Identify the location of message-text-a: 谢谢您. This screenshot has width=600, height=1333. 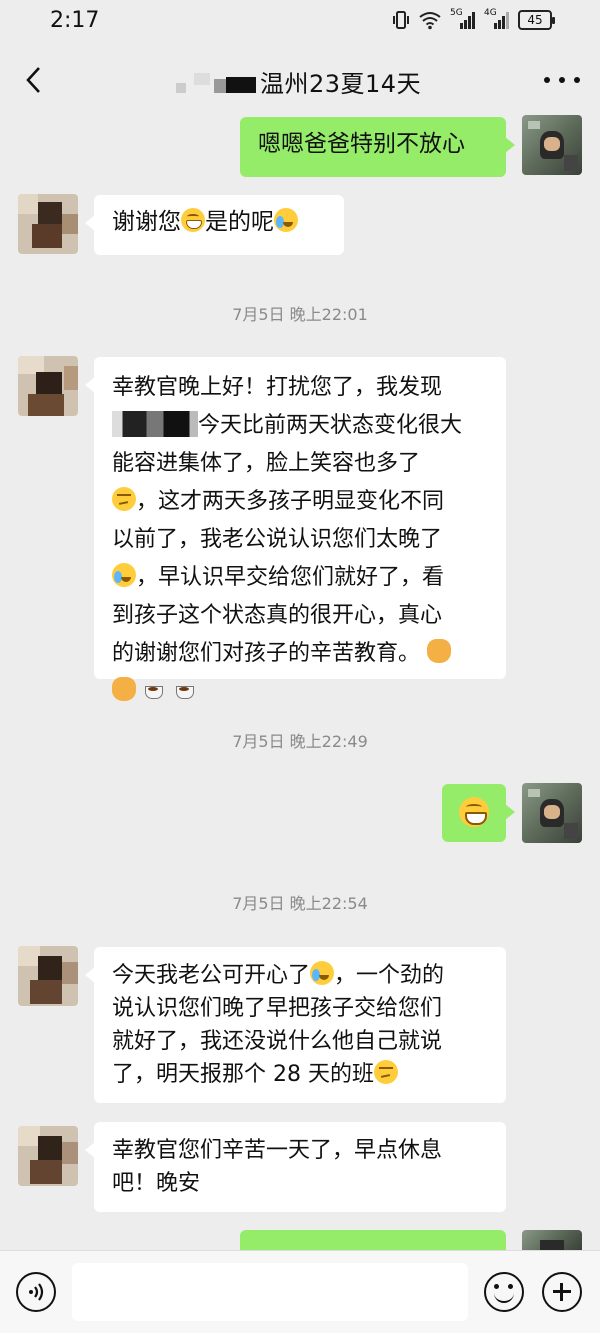
(146, 222).